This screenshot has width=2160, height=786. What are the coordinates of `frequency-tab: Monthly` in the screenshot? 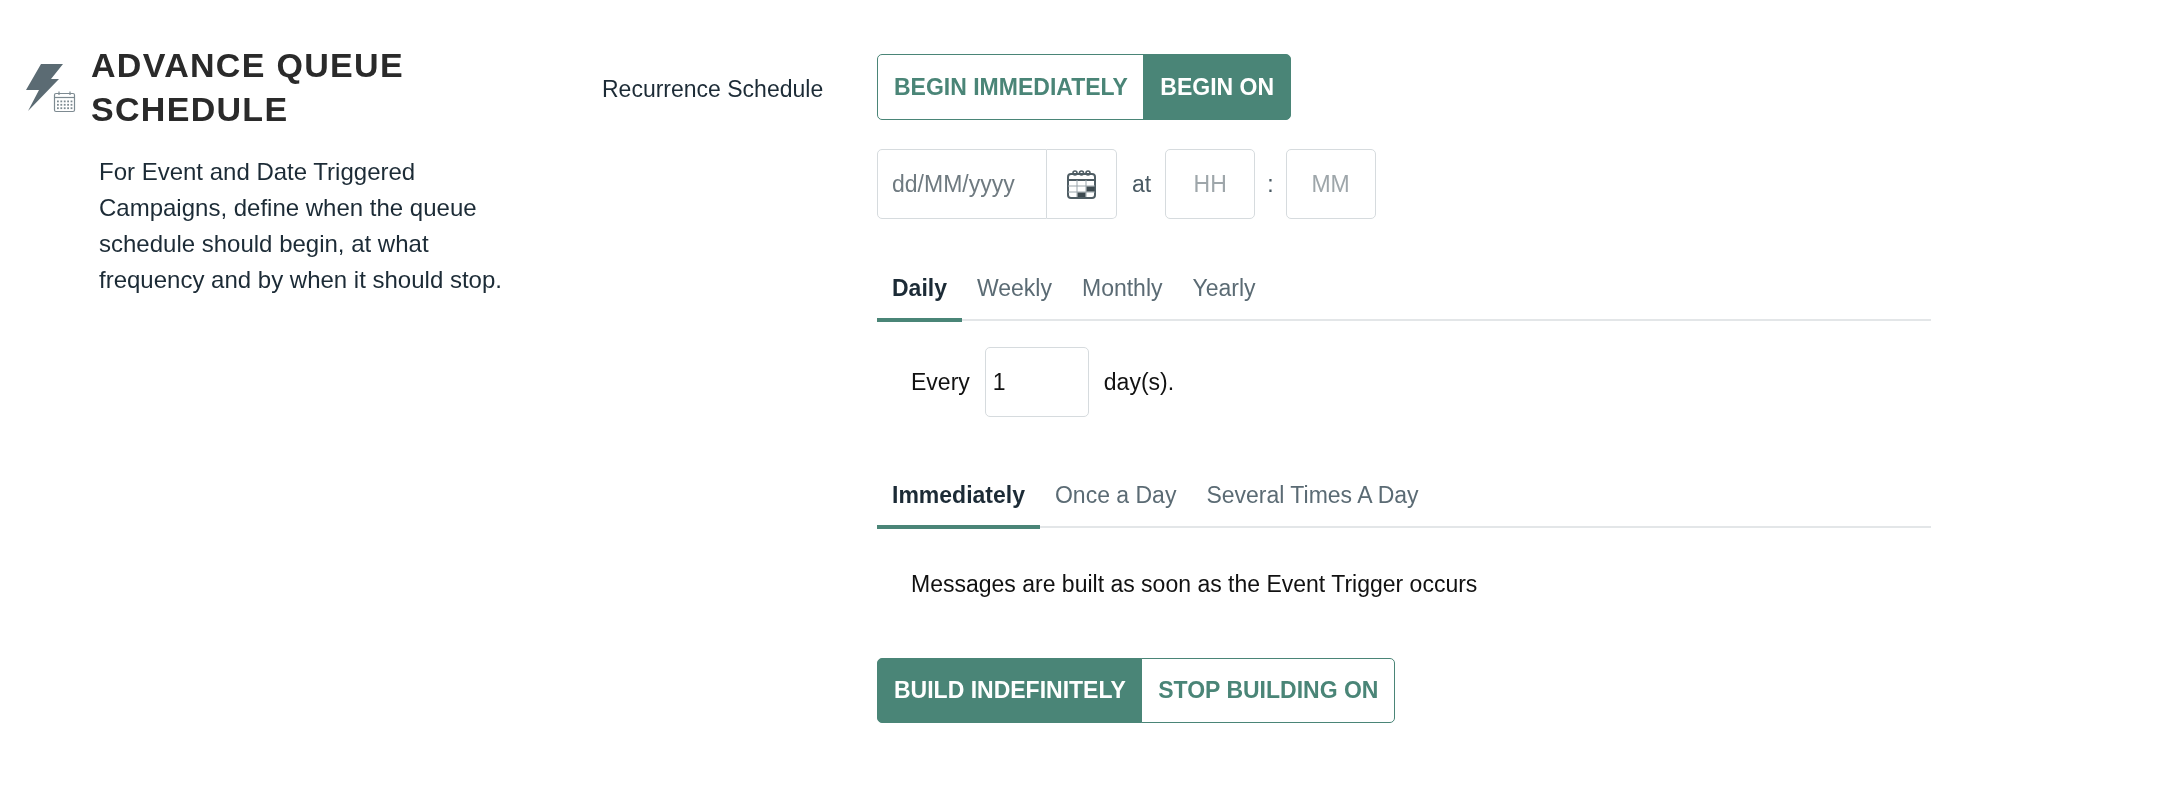 It's located at (1122, 288).